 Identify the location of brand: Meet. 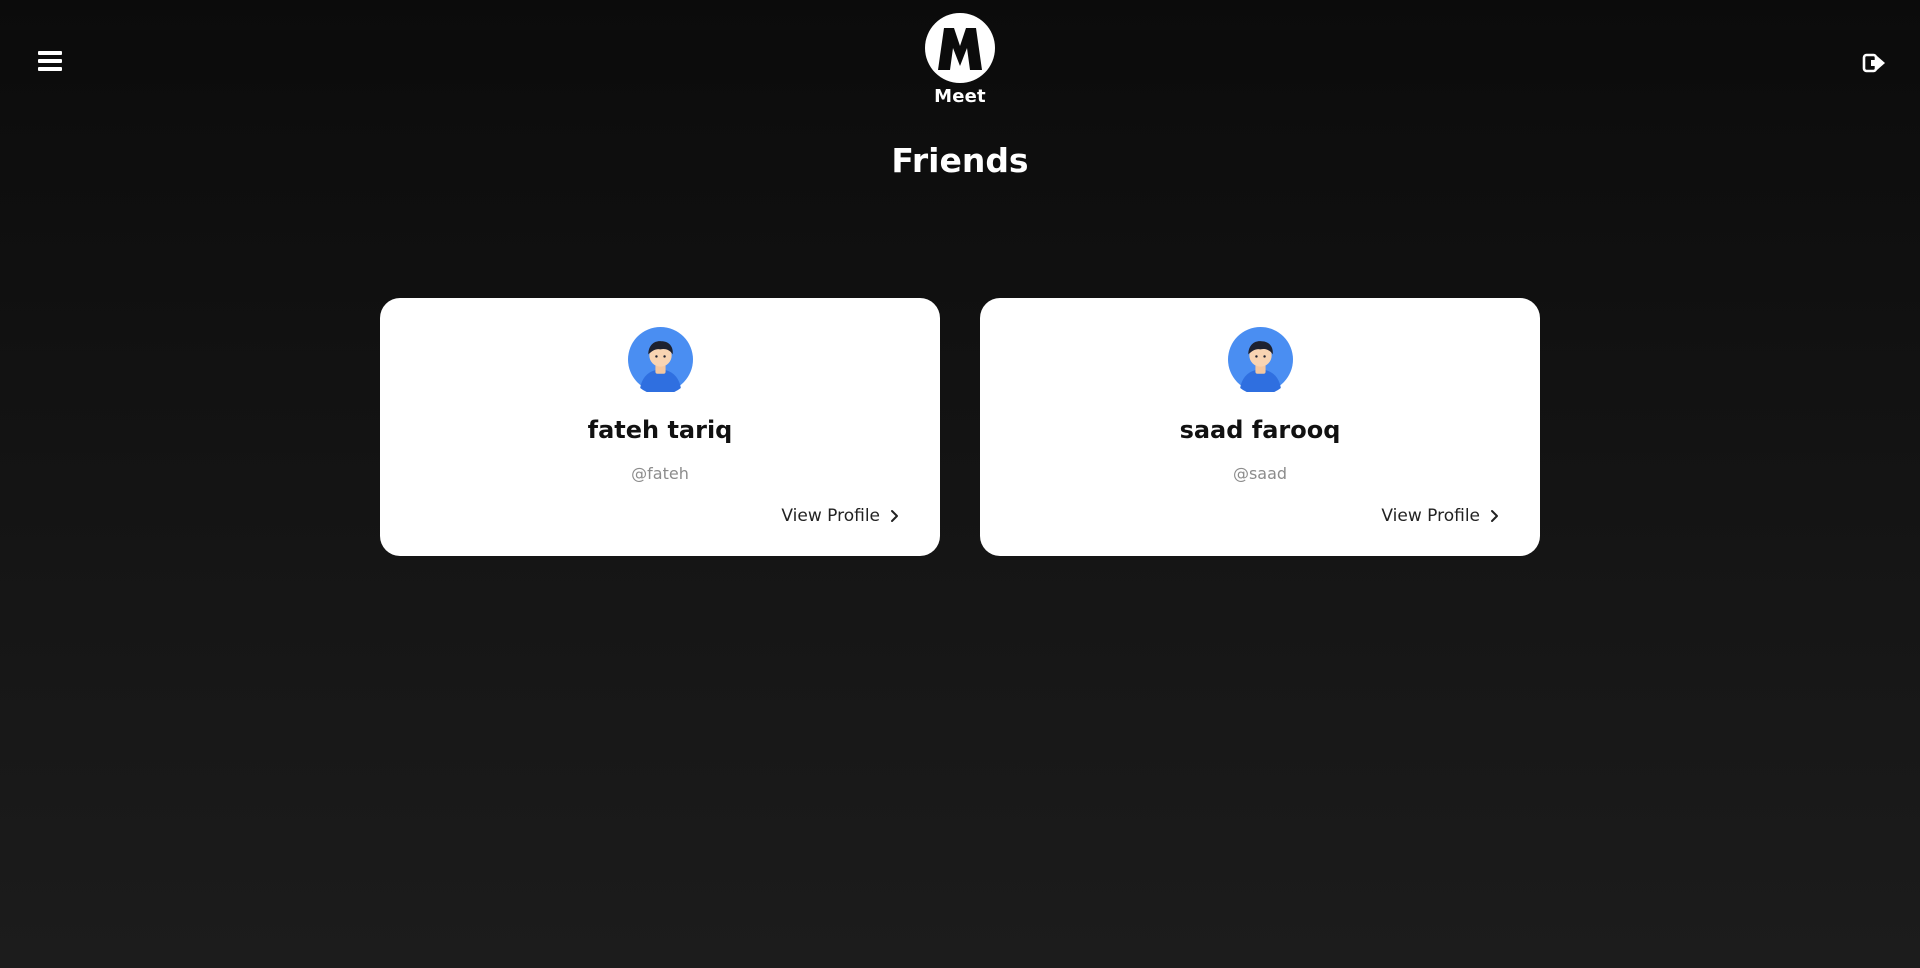
(960, 59).